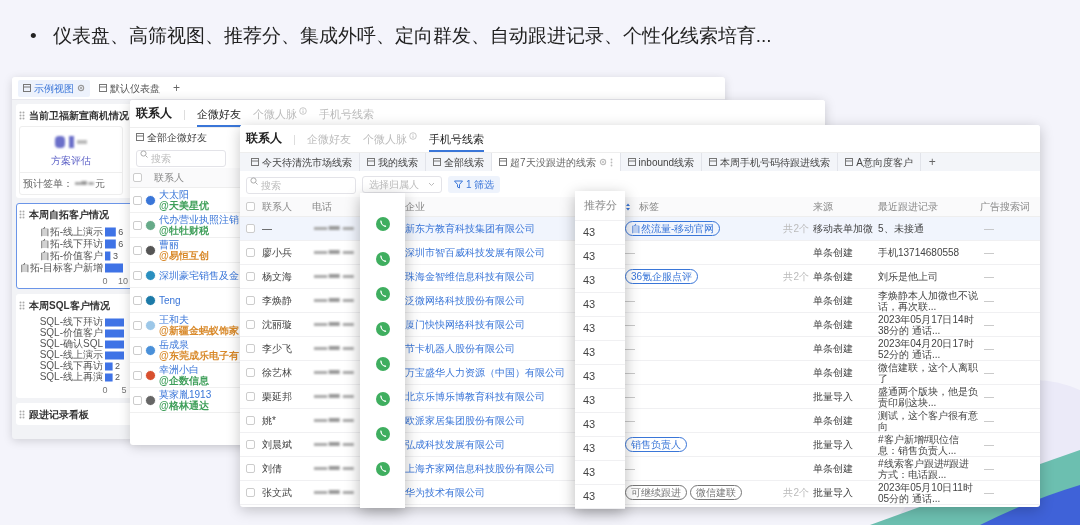  I want to click on contact-name: 曹丽, so click(184, 244).